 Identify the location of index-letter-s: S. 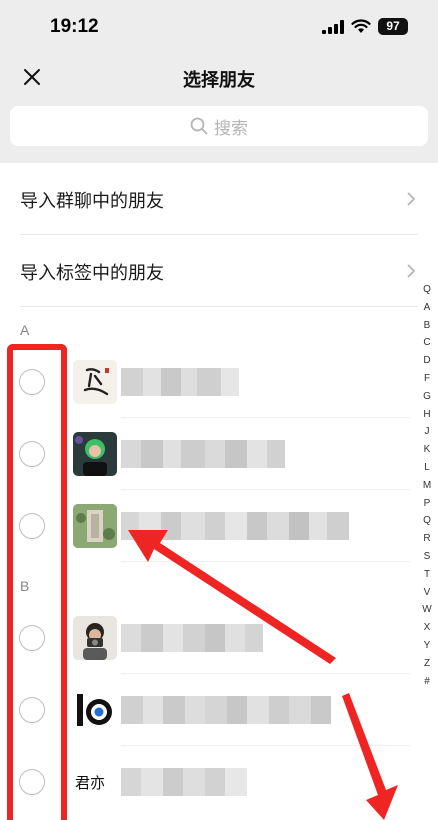
(427, 557).